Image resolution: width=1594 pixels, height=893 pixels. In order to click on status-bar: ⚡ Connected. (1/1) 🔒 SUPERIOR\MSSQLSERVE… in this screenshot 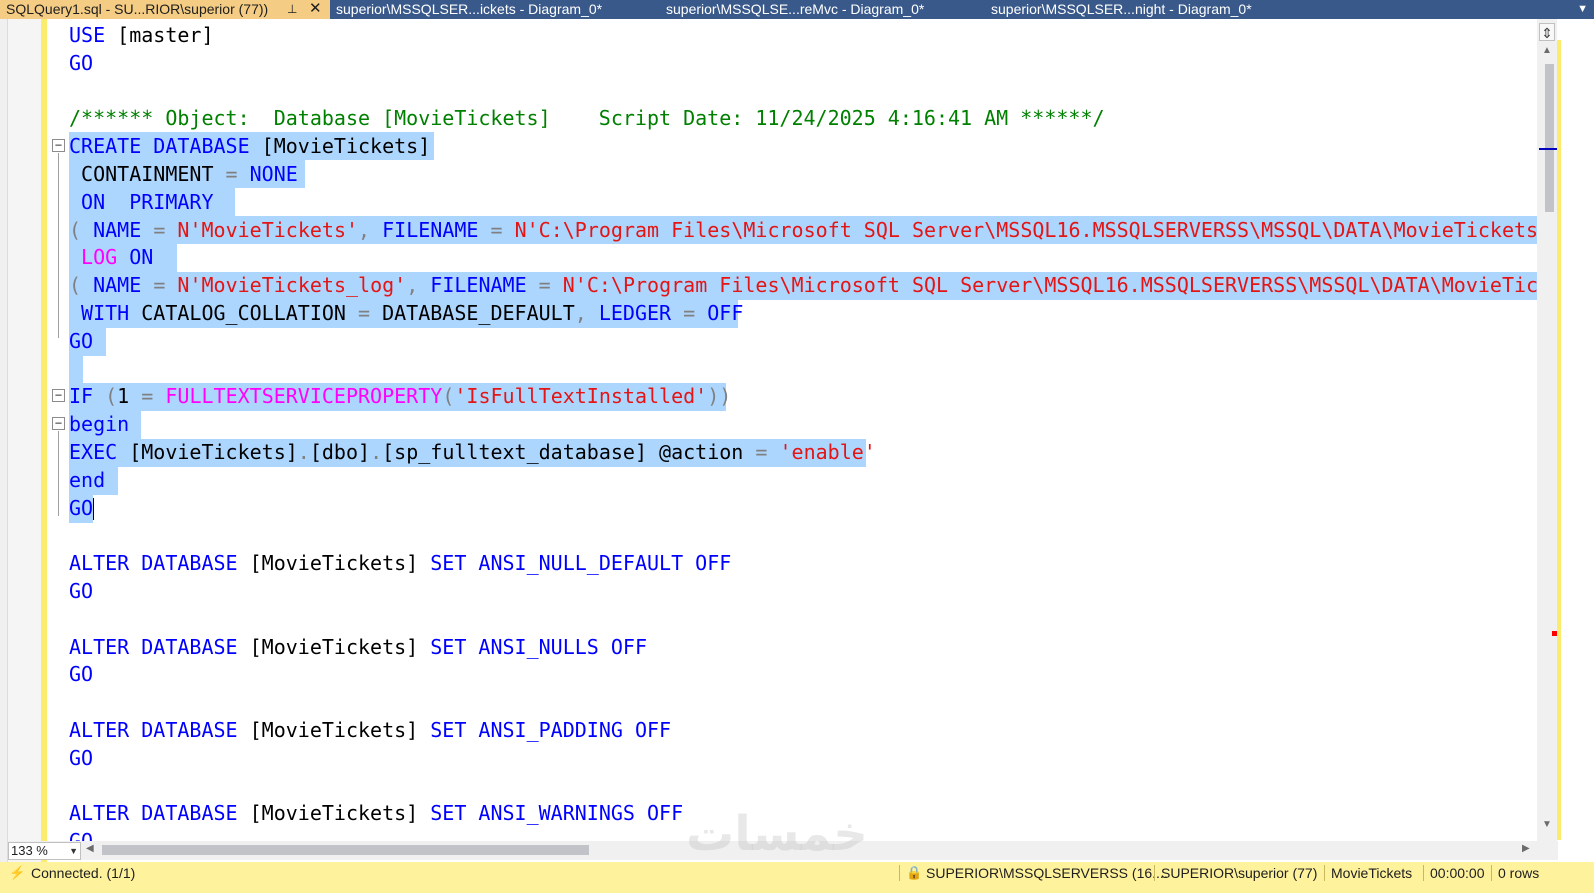, I will do `click(797, 877)`.